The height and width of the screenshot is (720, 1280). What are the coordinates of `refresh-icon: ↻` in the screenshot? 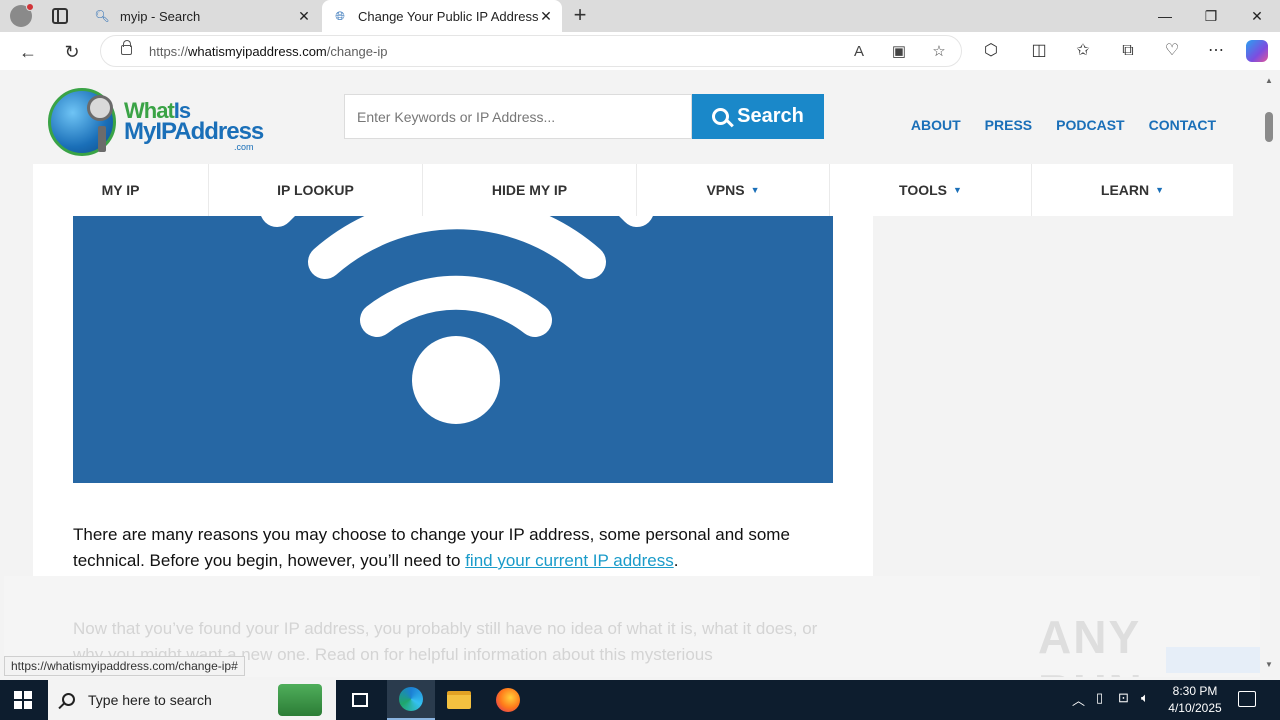 It's located at (72, 52).